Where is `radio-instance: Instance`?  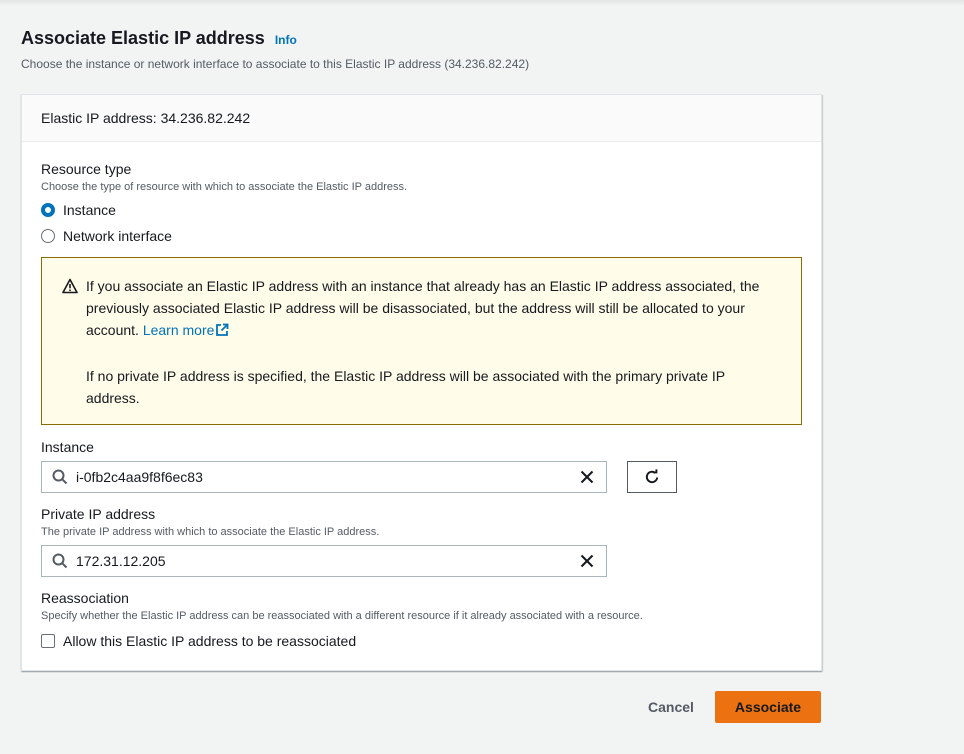
radio-instance: Instance is located at coordinates (78, 210).